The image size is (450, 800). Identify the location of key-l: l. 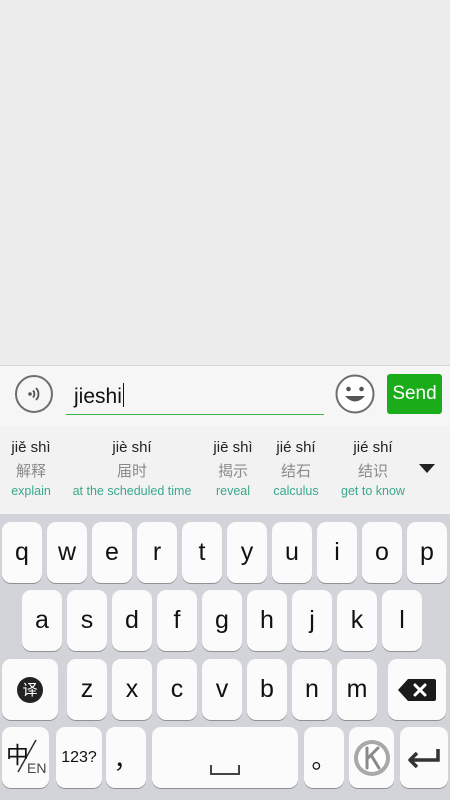
(402, 620).